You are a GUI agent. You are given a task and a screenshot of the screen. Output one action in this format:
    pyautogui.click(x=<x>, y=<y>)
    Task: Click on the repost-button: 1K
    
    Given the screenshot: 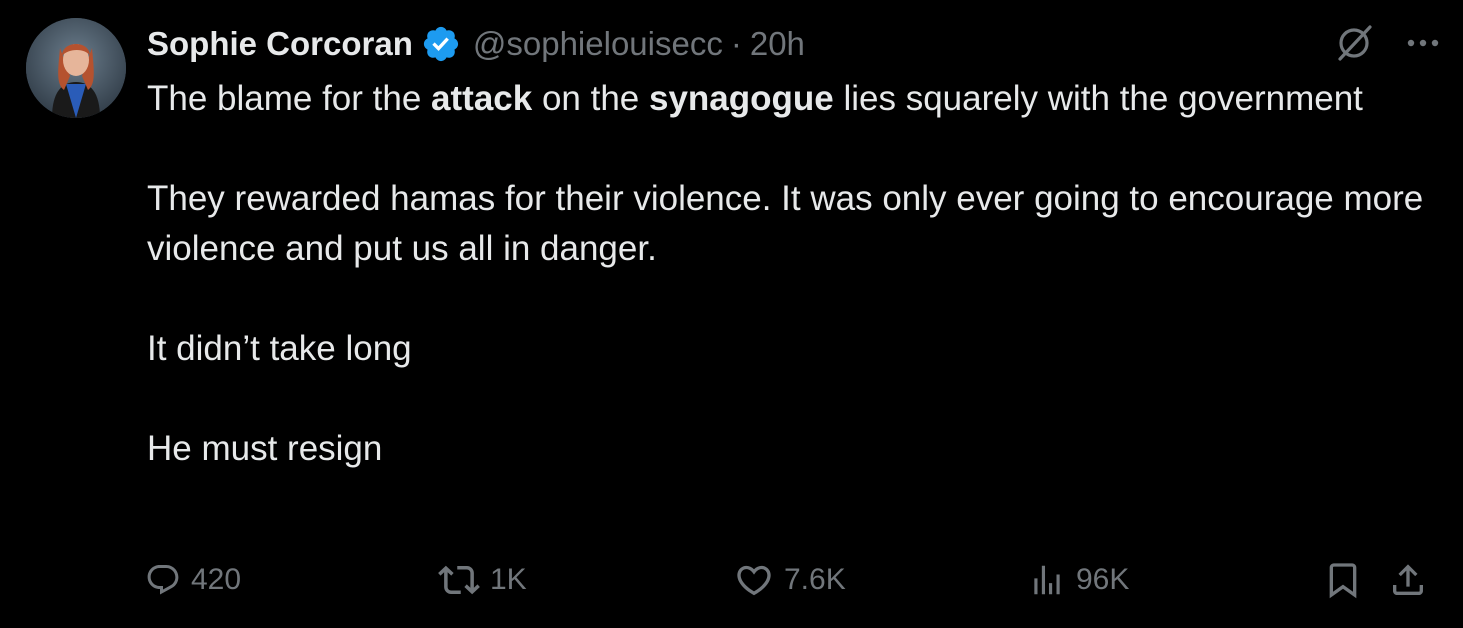 What is the action you would take?
    pyautogui.click(x=482, y=580)
    